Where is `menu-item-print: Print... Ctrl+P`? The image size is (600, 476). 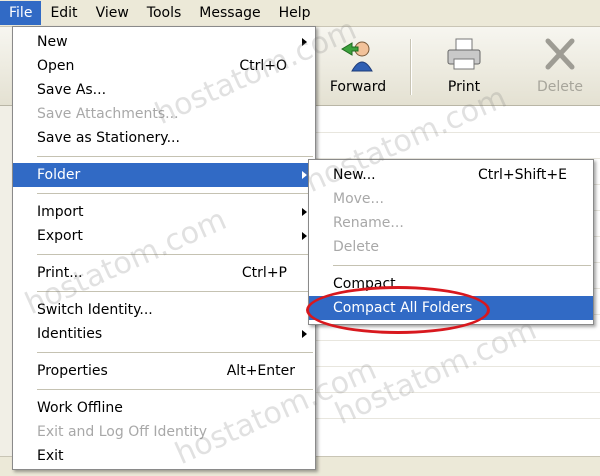 menu-item-print: Print... Ctrl+P is located at coordinates (164, 273).